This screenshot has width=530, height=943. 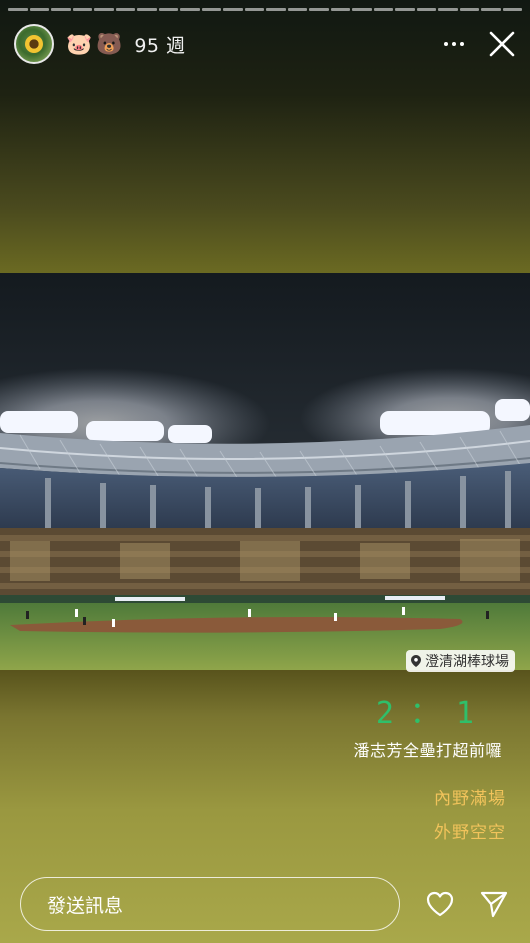 I want to click on bear-emoji: 🐻, so click(x=109, y=43).